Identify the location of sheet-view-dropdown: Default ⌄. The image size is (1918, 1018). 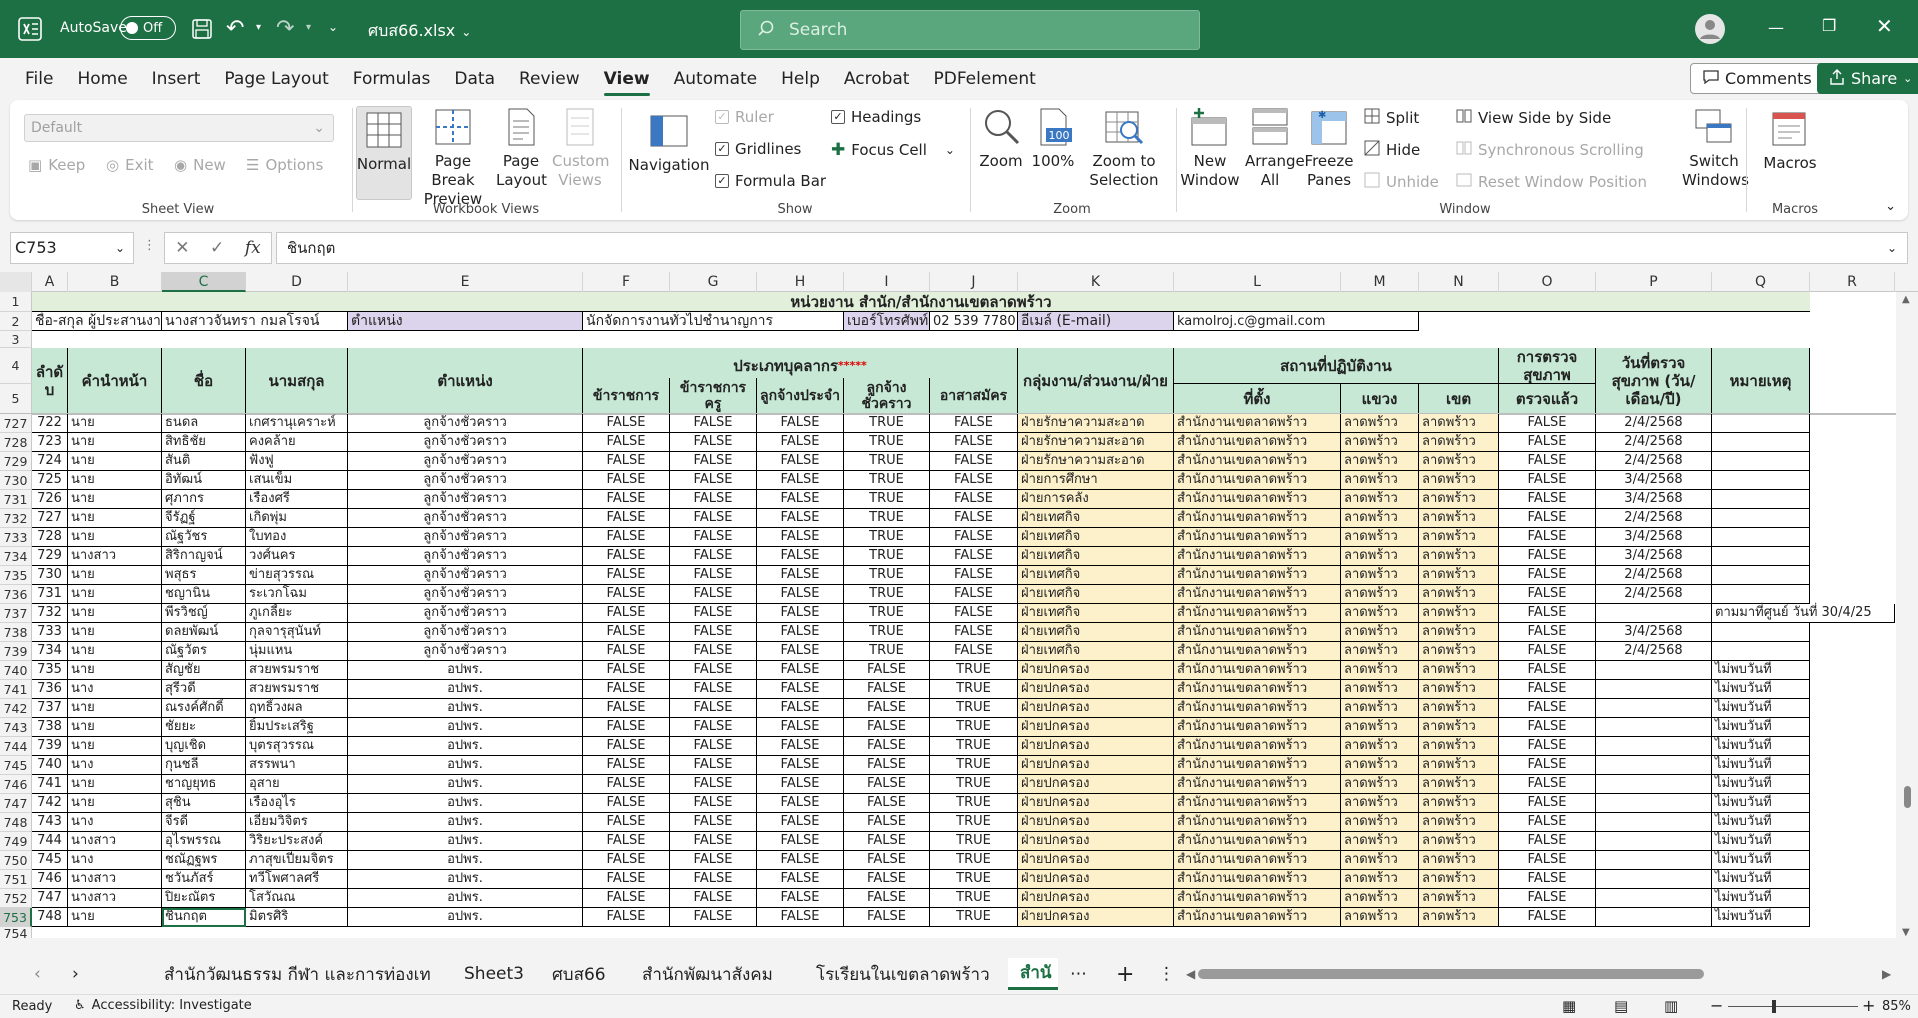
(179, 128).